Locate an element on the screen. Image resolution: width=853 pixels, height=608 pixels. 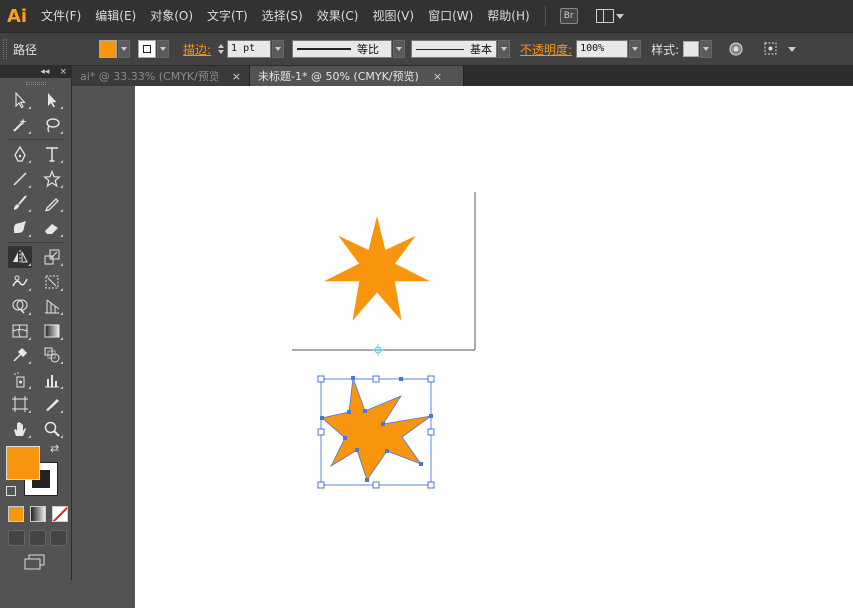
menu-window: 窗口(W) is located at coordinates (450, 16).